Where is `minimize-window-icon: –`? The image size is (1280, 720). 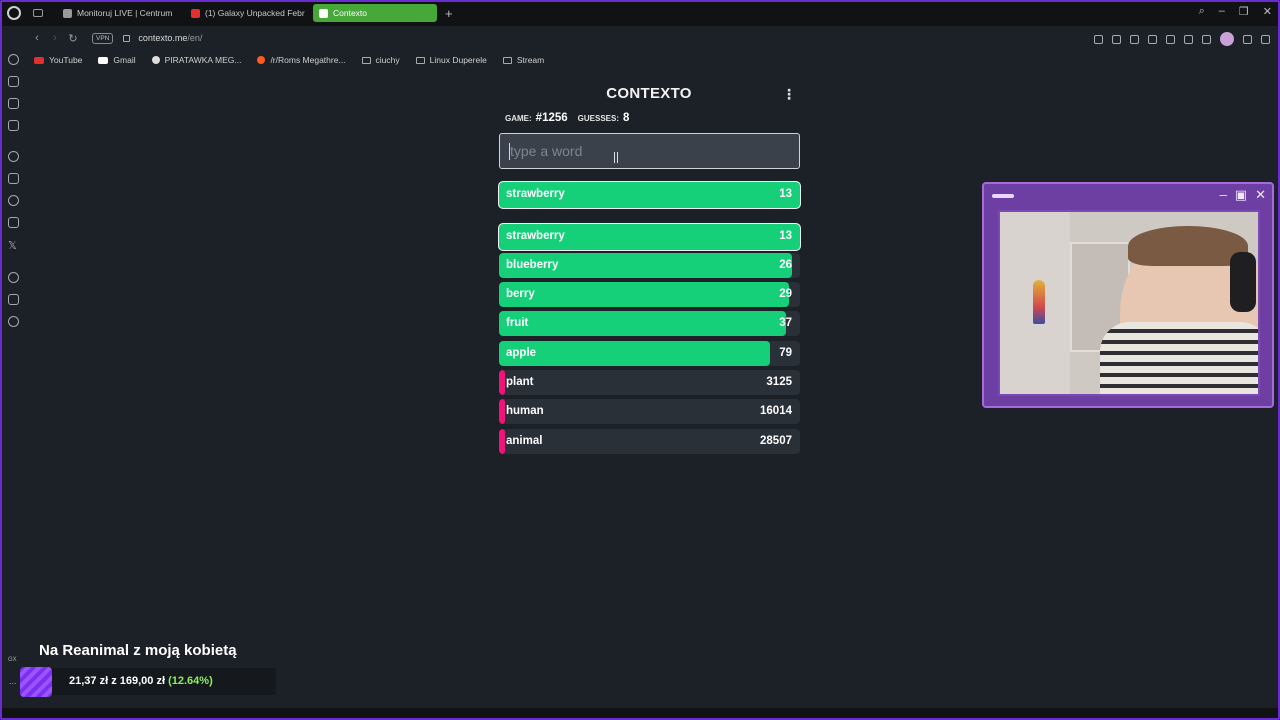 minimize-window-icon: – is located at coordinates (1222, 11).